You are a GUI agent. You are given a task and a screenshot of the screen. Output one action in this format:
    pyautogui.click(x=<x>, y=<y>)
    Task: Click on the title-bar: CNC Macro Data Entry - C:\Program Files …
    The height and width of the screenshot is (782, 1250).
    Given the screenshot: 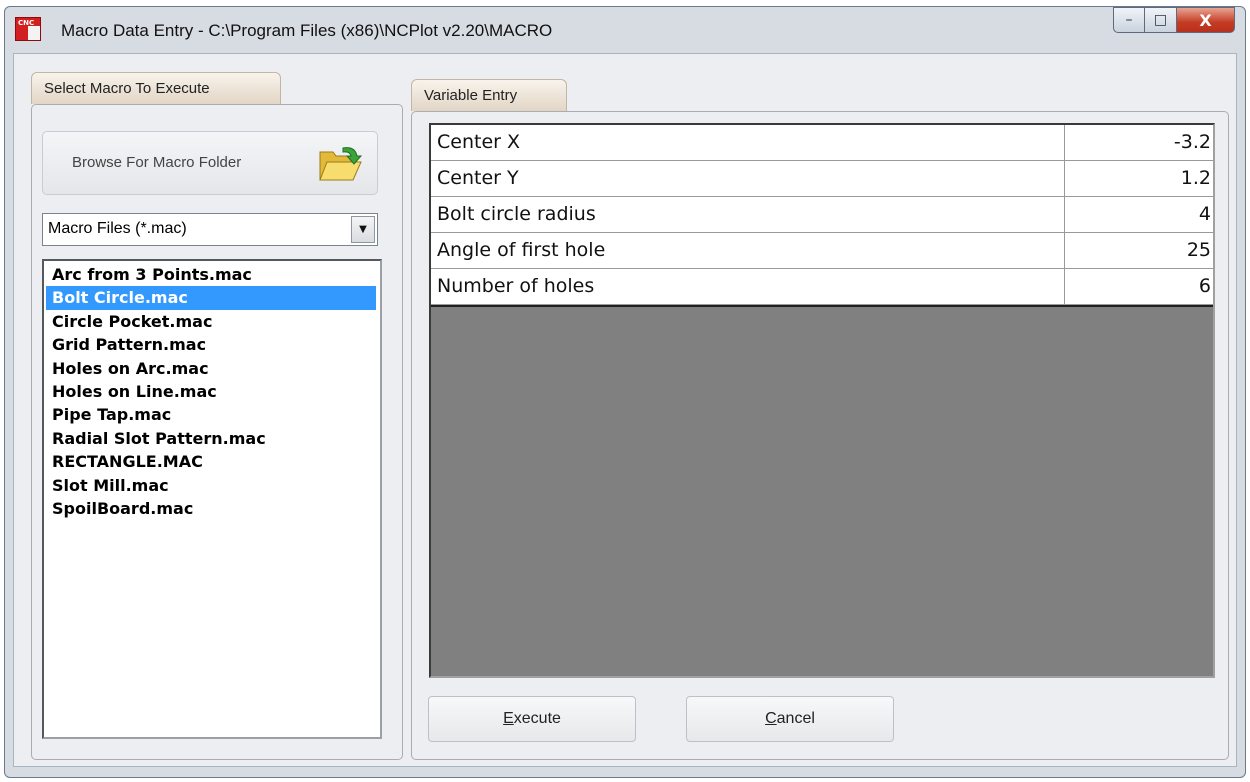 What is the action you would take?
    pyautogui.click(x=625, y=30)
    